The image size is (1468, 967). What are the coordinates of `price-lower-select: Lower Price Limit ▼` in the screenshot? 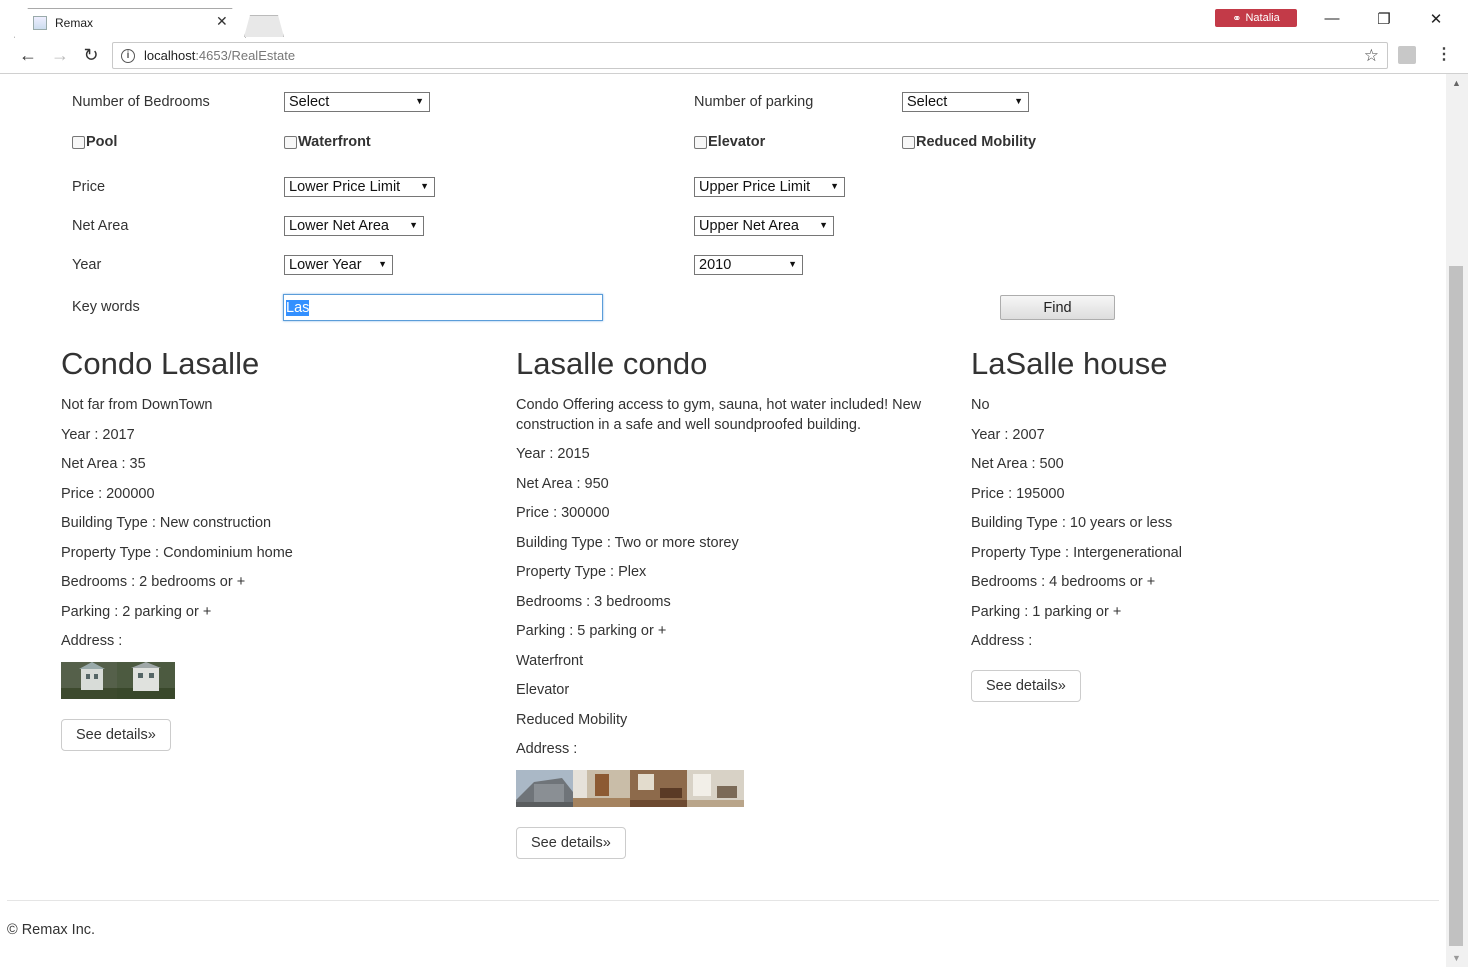 It's located at (359, 187).